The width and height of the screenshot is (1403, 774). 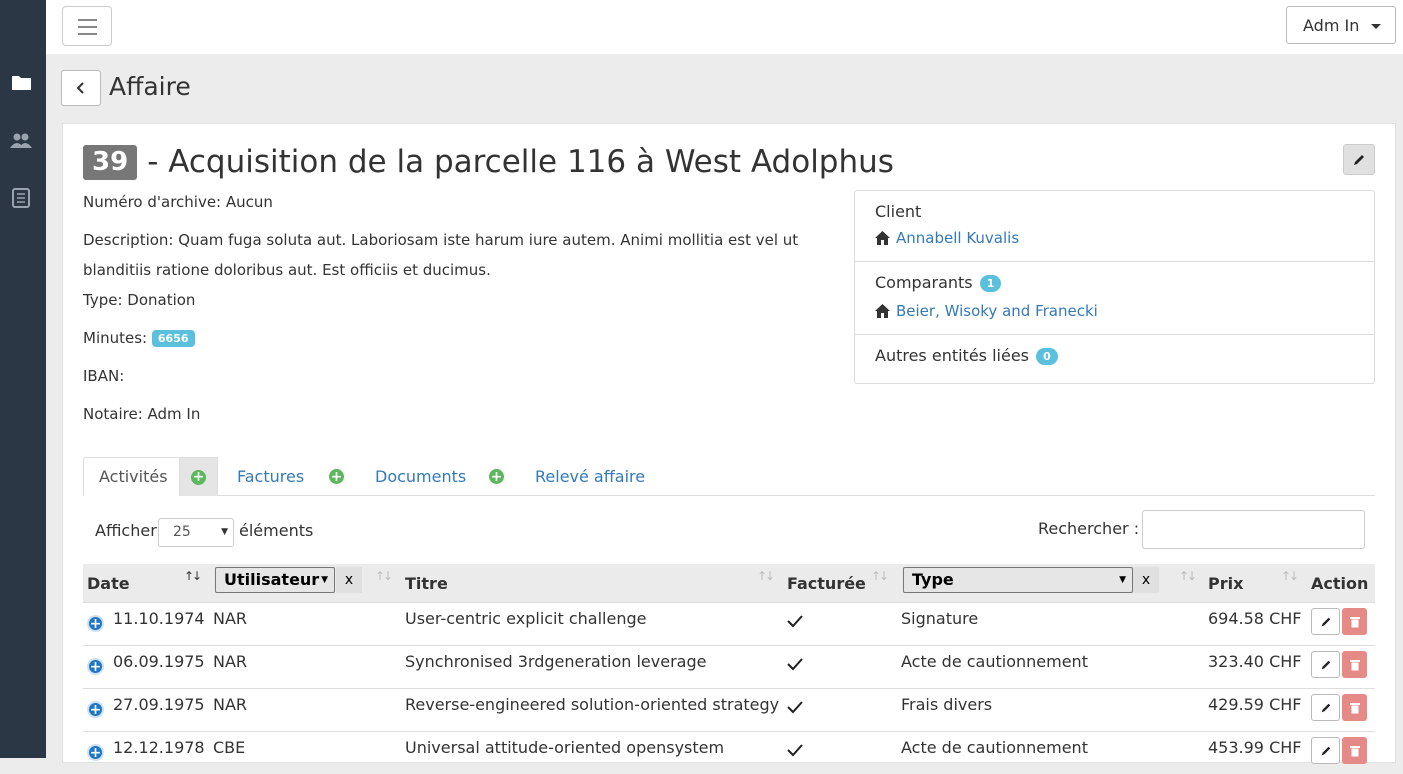 What do you see at coordinates (196, 532) in the screenshot?
I see `page-length-select: 25 ▼` at bounding box center [196, 532].